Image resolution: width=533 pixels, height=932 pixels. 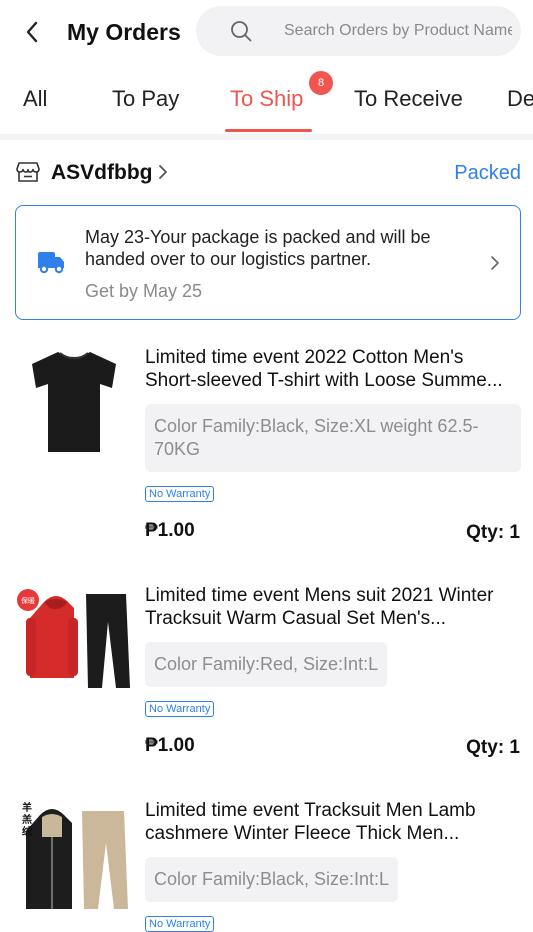 I want to click on order-status-label: Packed, so click(x=487, y=173).